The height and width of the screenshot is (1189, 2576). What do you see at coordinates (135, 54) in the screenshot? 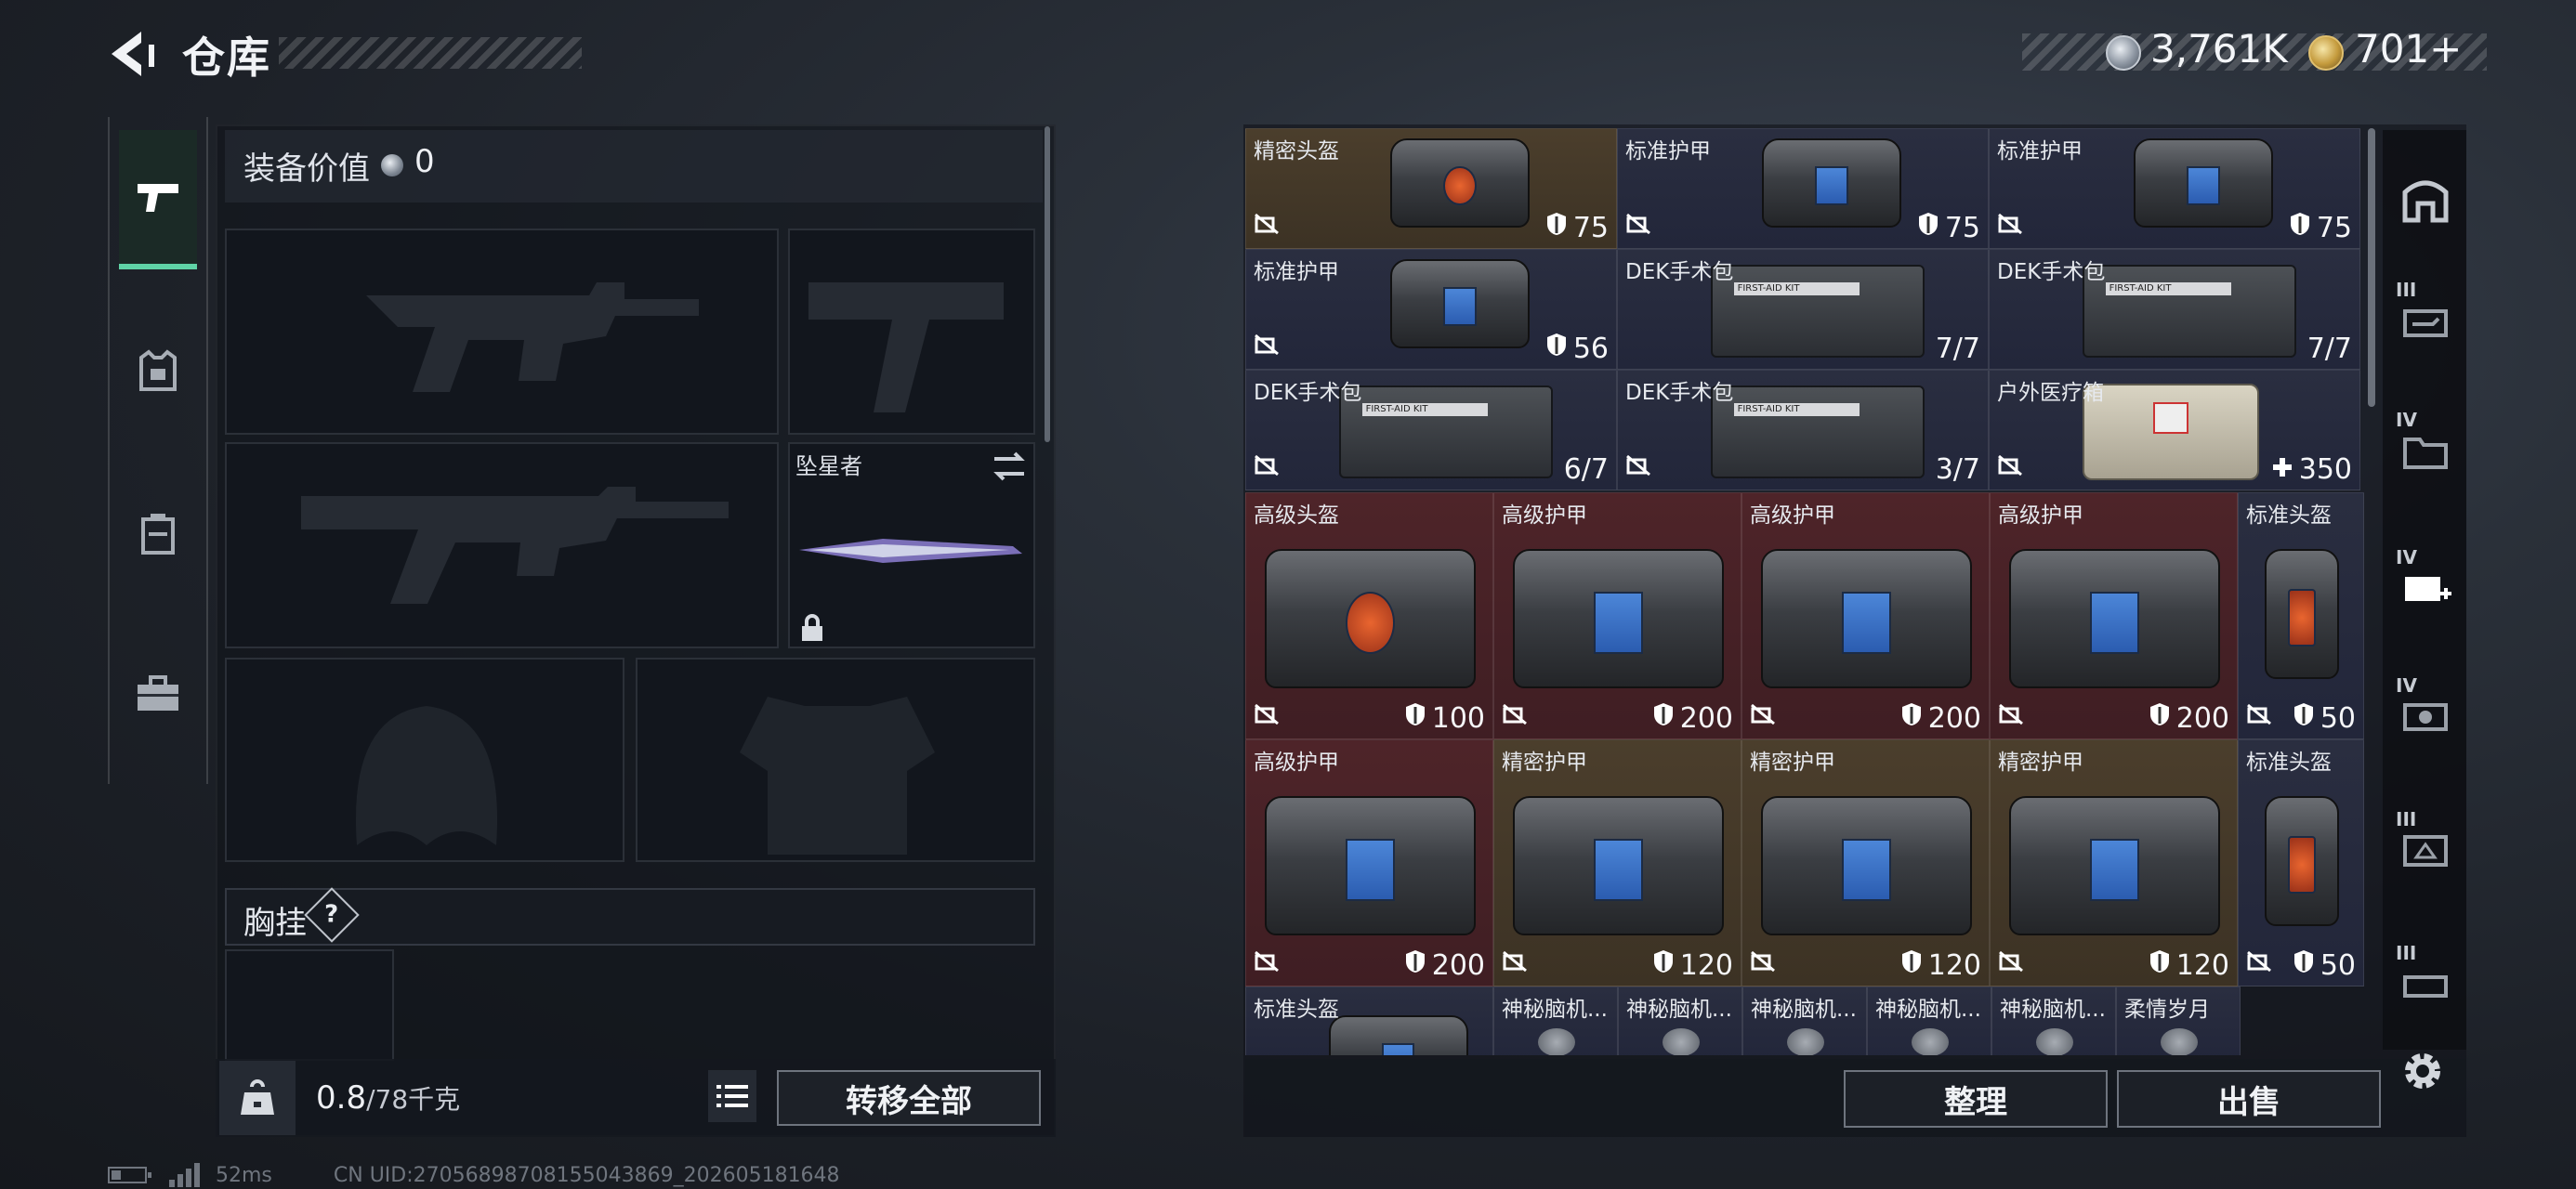
I see `back-button` at bounding box center [135, 54].